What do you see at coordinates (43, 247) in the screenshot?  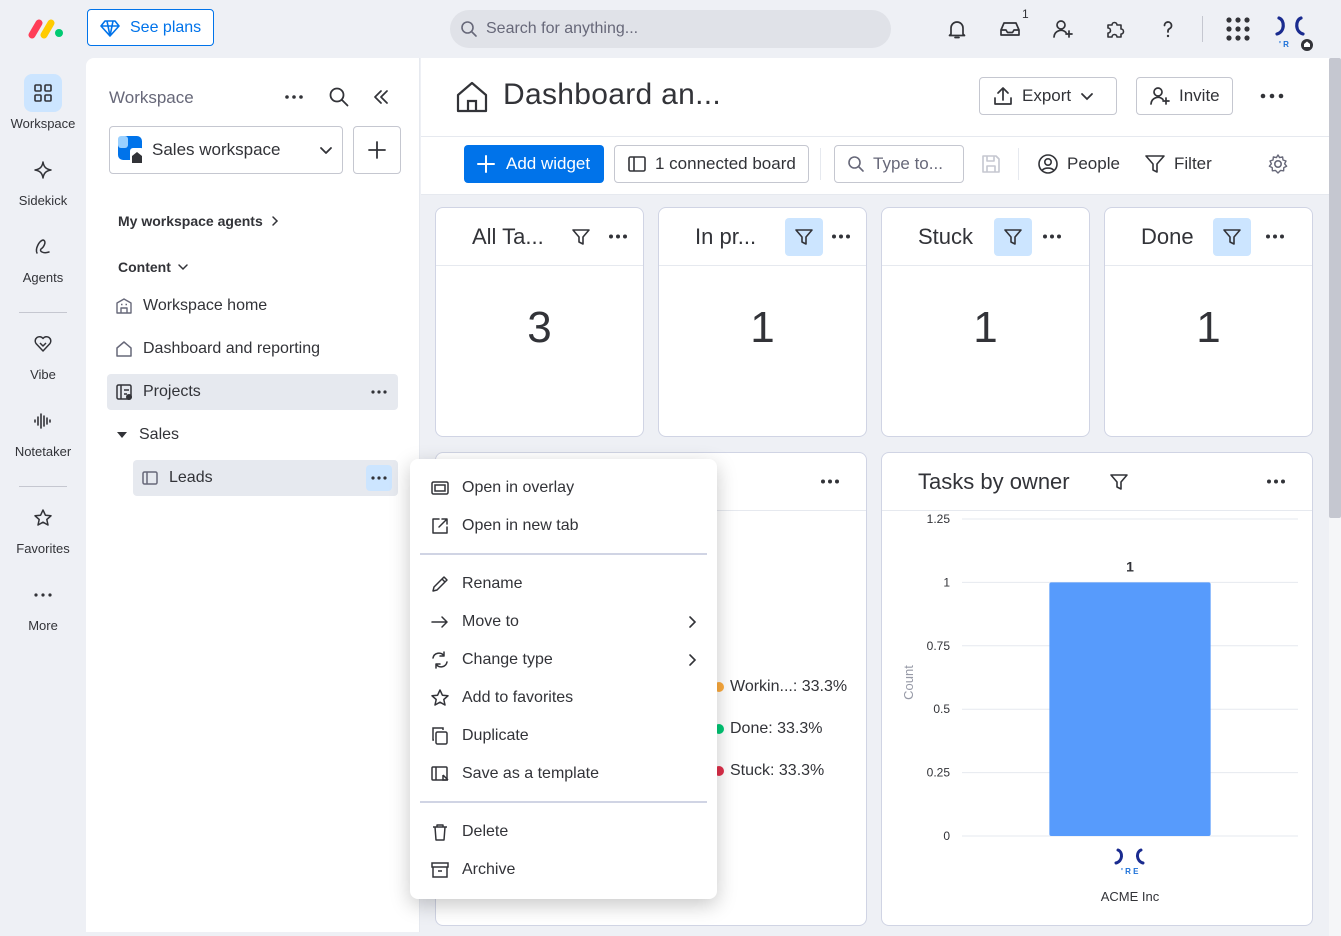 I see `agents-icon` at bounding box center [43, 247].